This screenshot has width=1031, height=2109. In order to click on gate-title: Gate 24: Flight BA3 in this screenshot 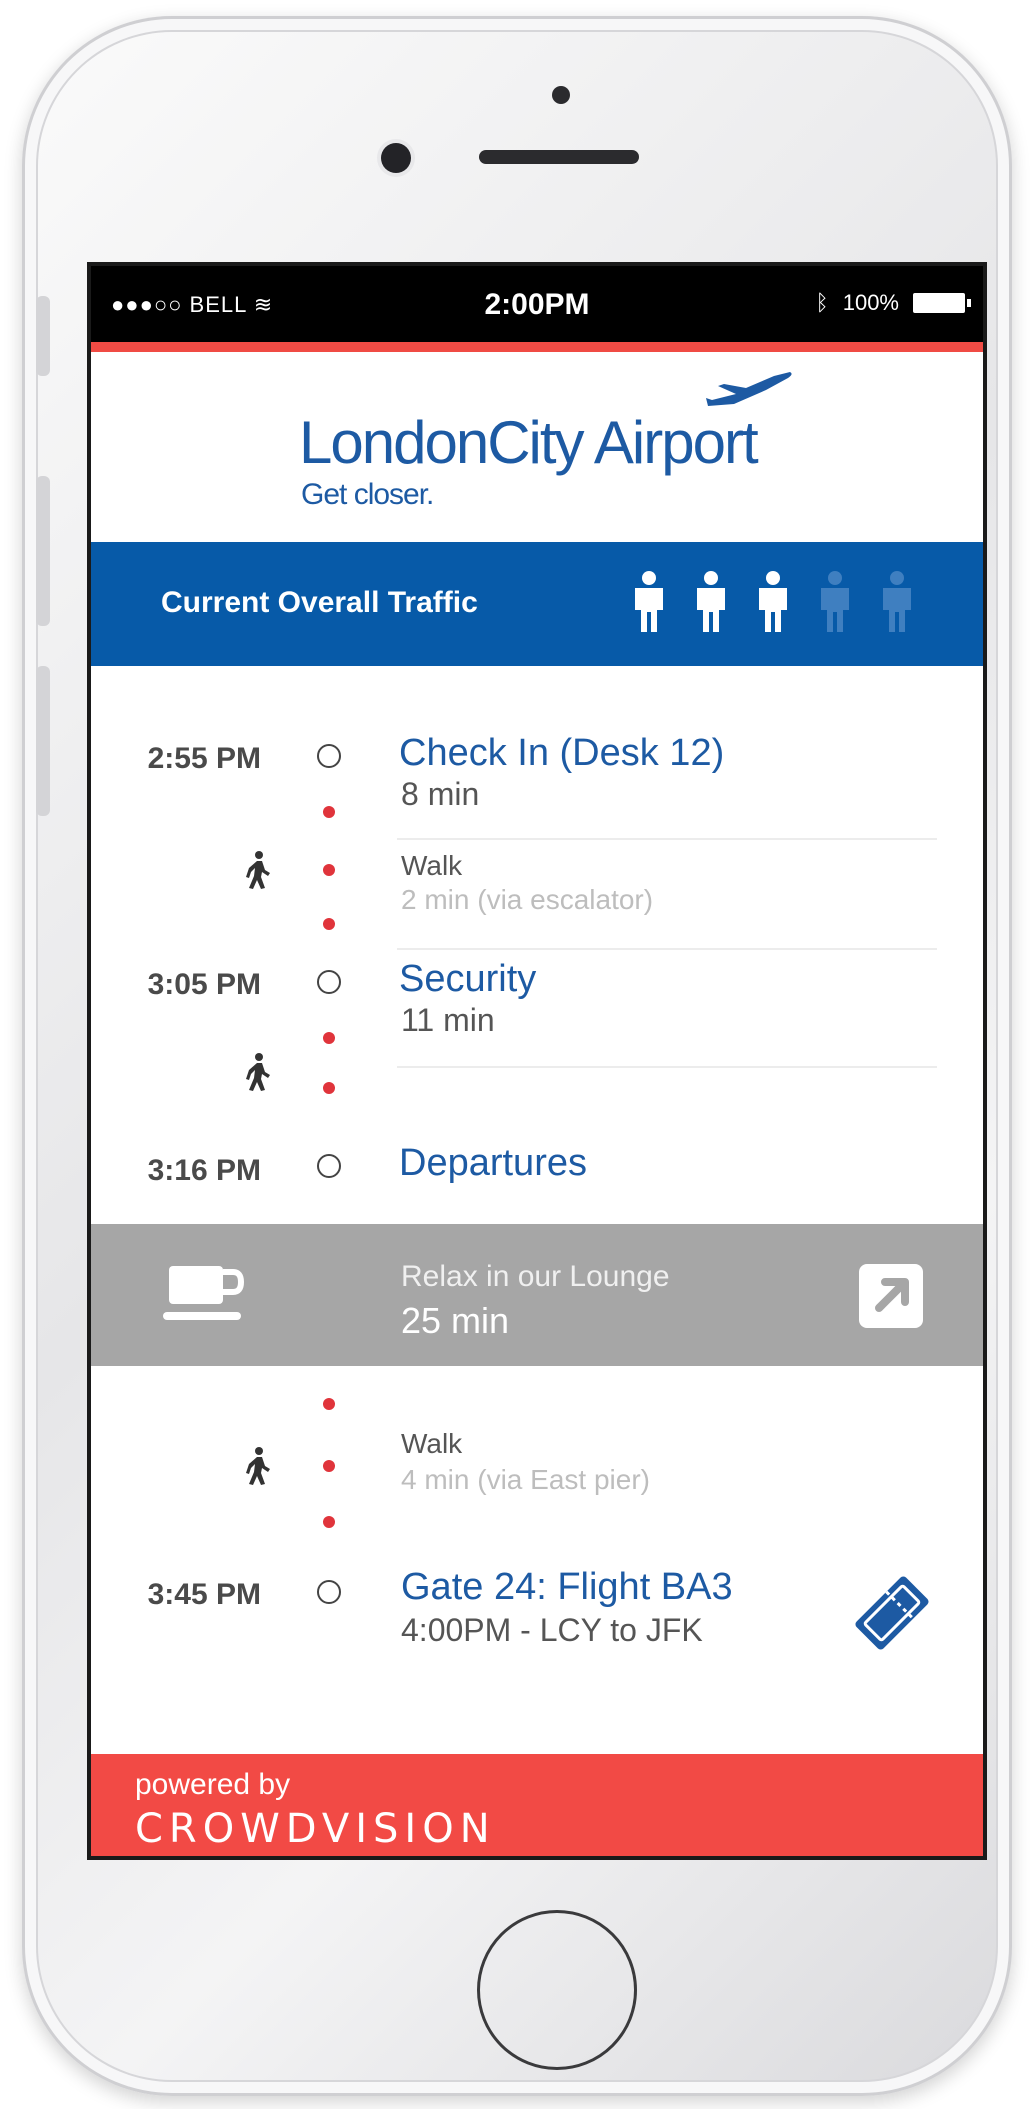, I will do `click(567, 1587)`.